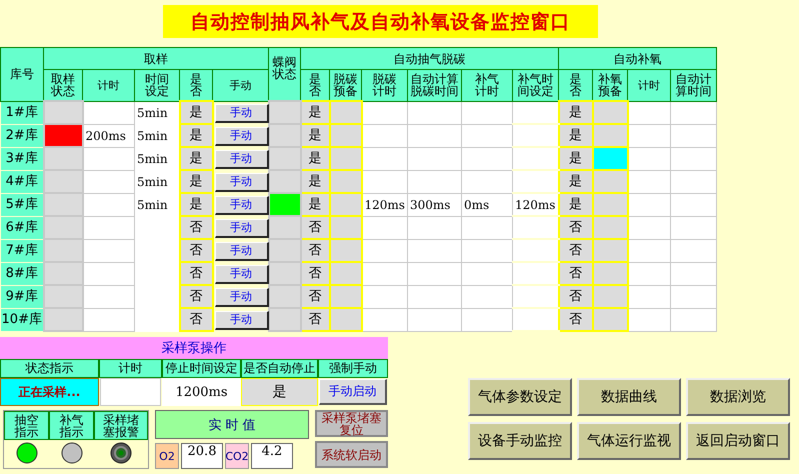 This screenshot has height=474, width=799. What do you see at coordinates (22, 74) in the screenshot?
I see `column-header: 库号` at bounding box center [22, 74].